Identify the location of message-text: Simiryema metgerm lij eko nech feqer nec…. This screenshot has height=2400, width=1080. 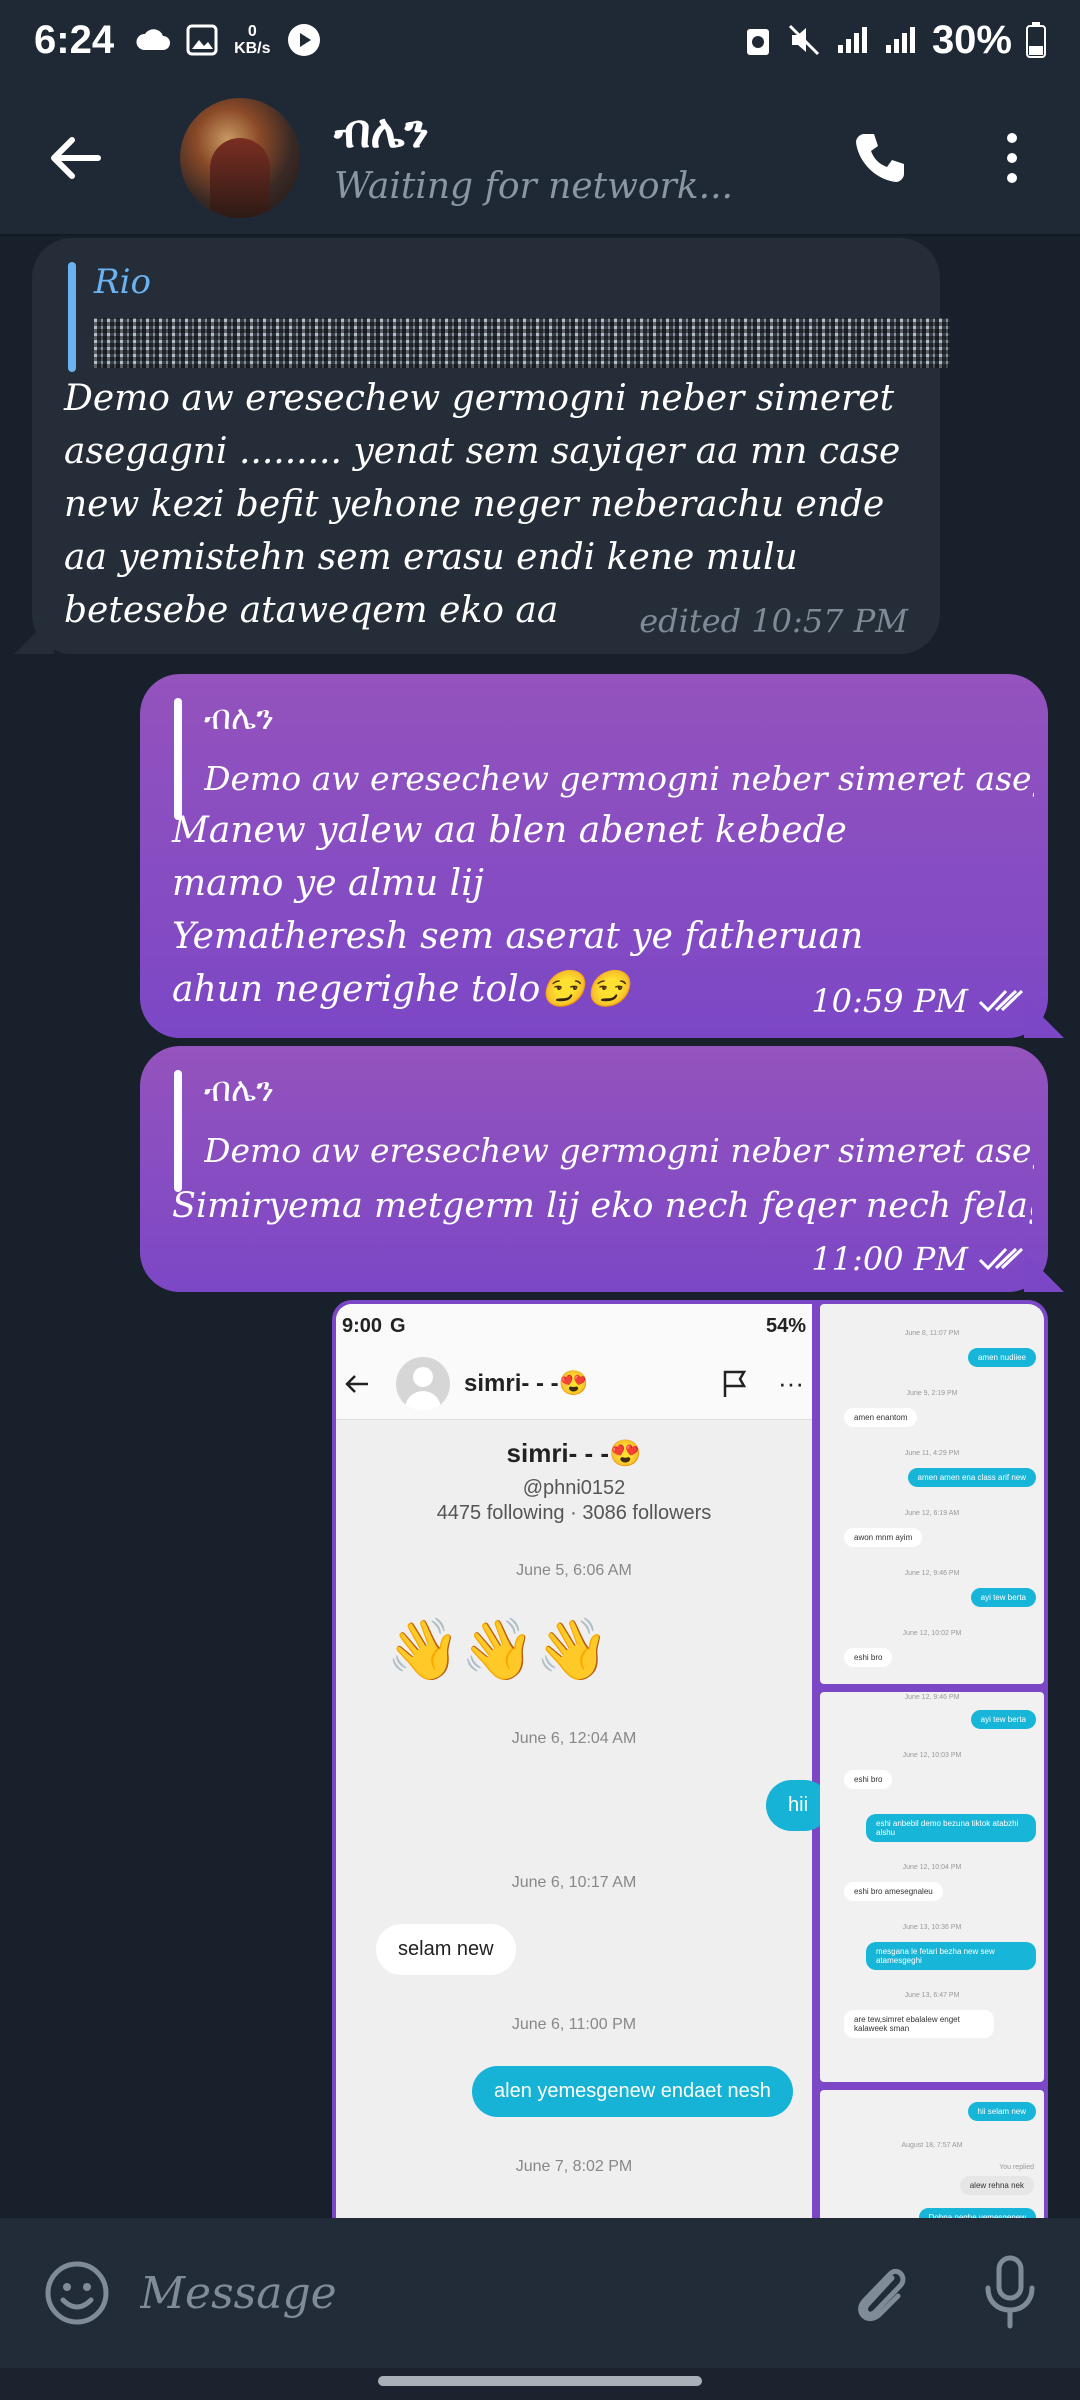
(602, 1206).